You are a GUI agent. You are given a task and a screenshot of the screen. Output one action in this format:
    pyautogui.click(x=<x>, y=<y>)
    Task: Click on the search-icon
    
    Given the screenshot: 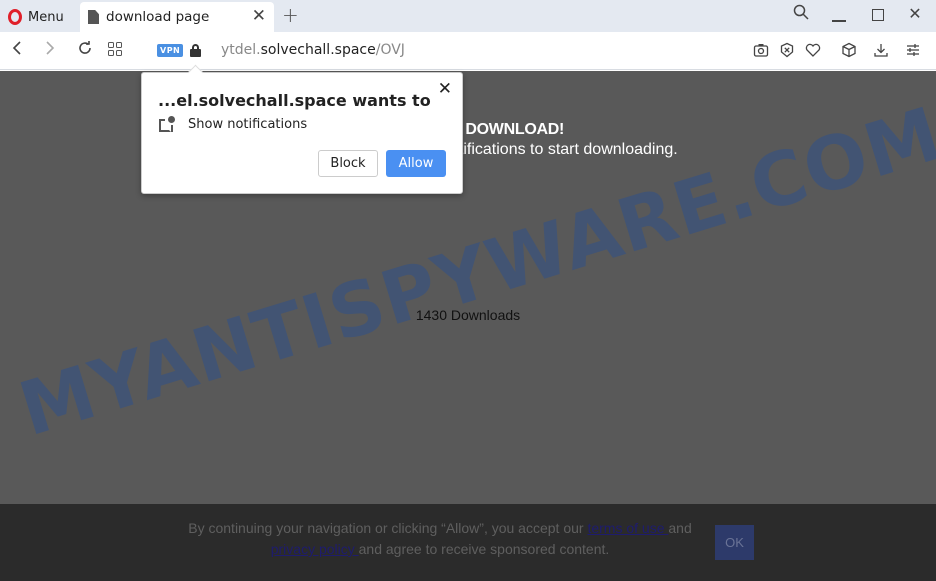 What is the action you would take?
    pyautogui.click(x=801, y=14)
    